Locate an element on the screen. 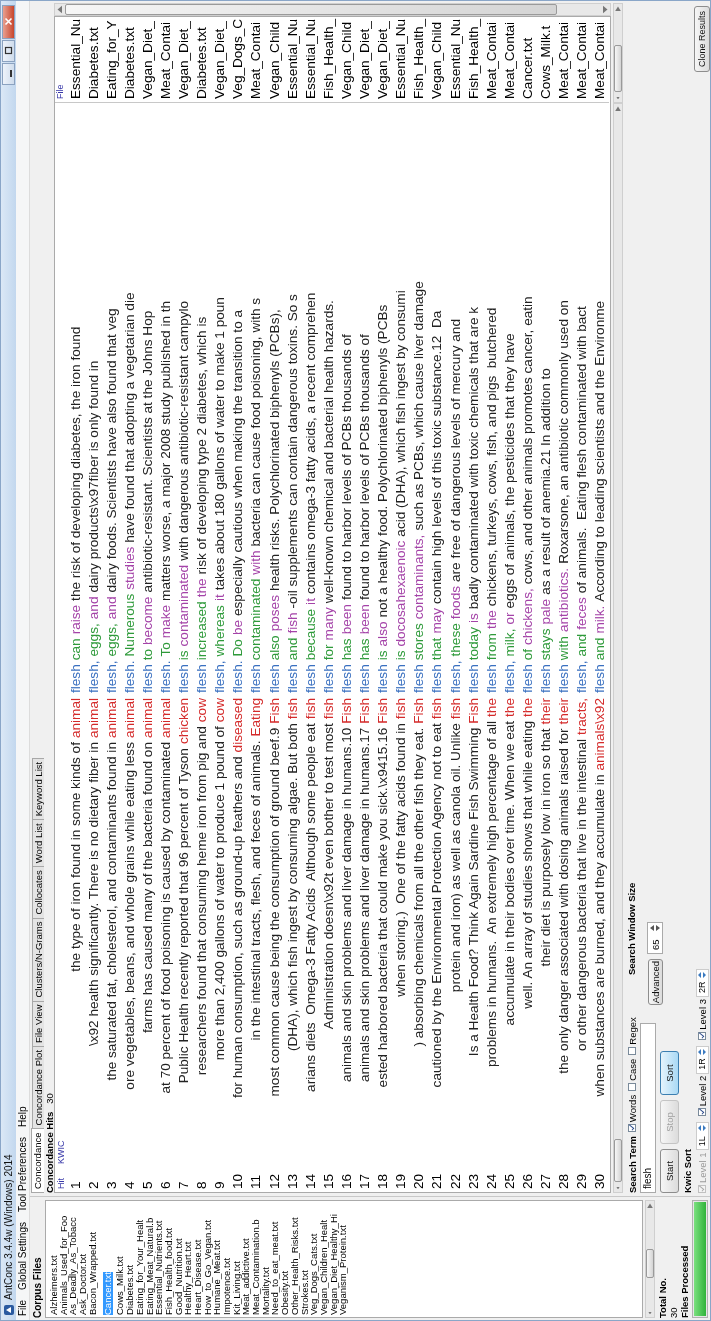 Image resolution: width=711 pixels, height=1321 pixels. file-list-item: Diabetes.txt is located at coordinates (130, 1259).